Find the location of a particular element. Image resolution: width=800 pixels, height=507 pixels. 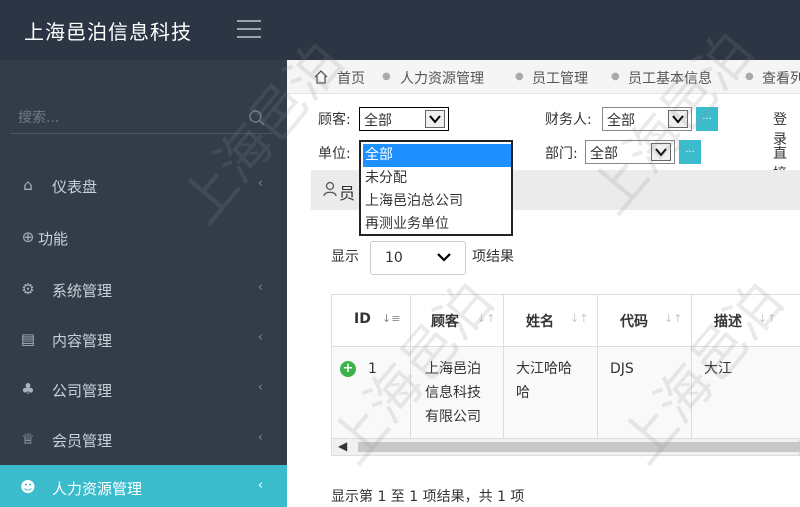

sitemap-icon: ♣ is located at coordinates (28, 389).